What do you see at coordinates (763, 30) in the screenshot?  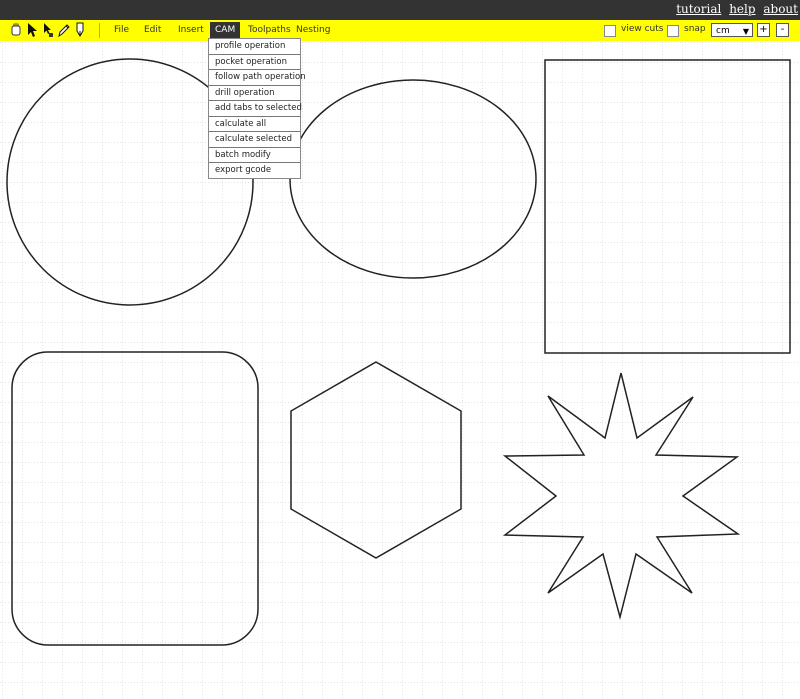 I see `zoom-in-button: +` at bounding box center [763, 30].